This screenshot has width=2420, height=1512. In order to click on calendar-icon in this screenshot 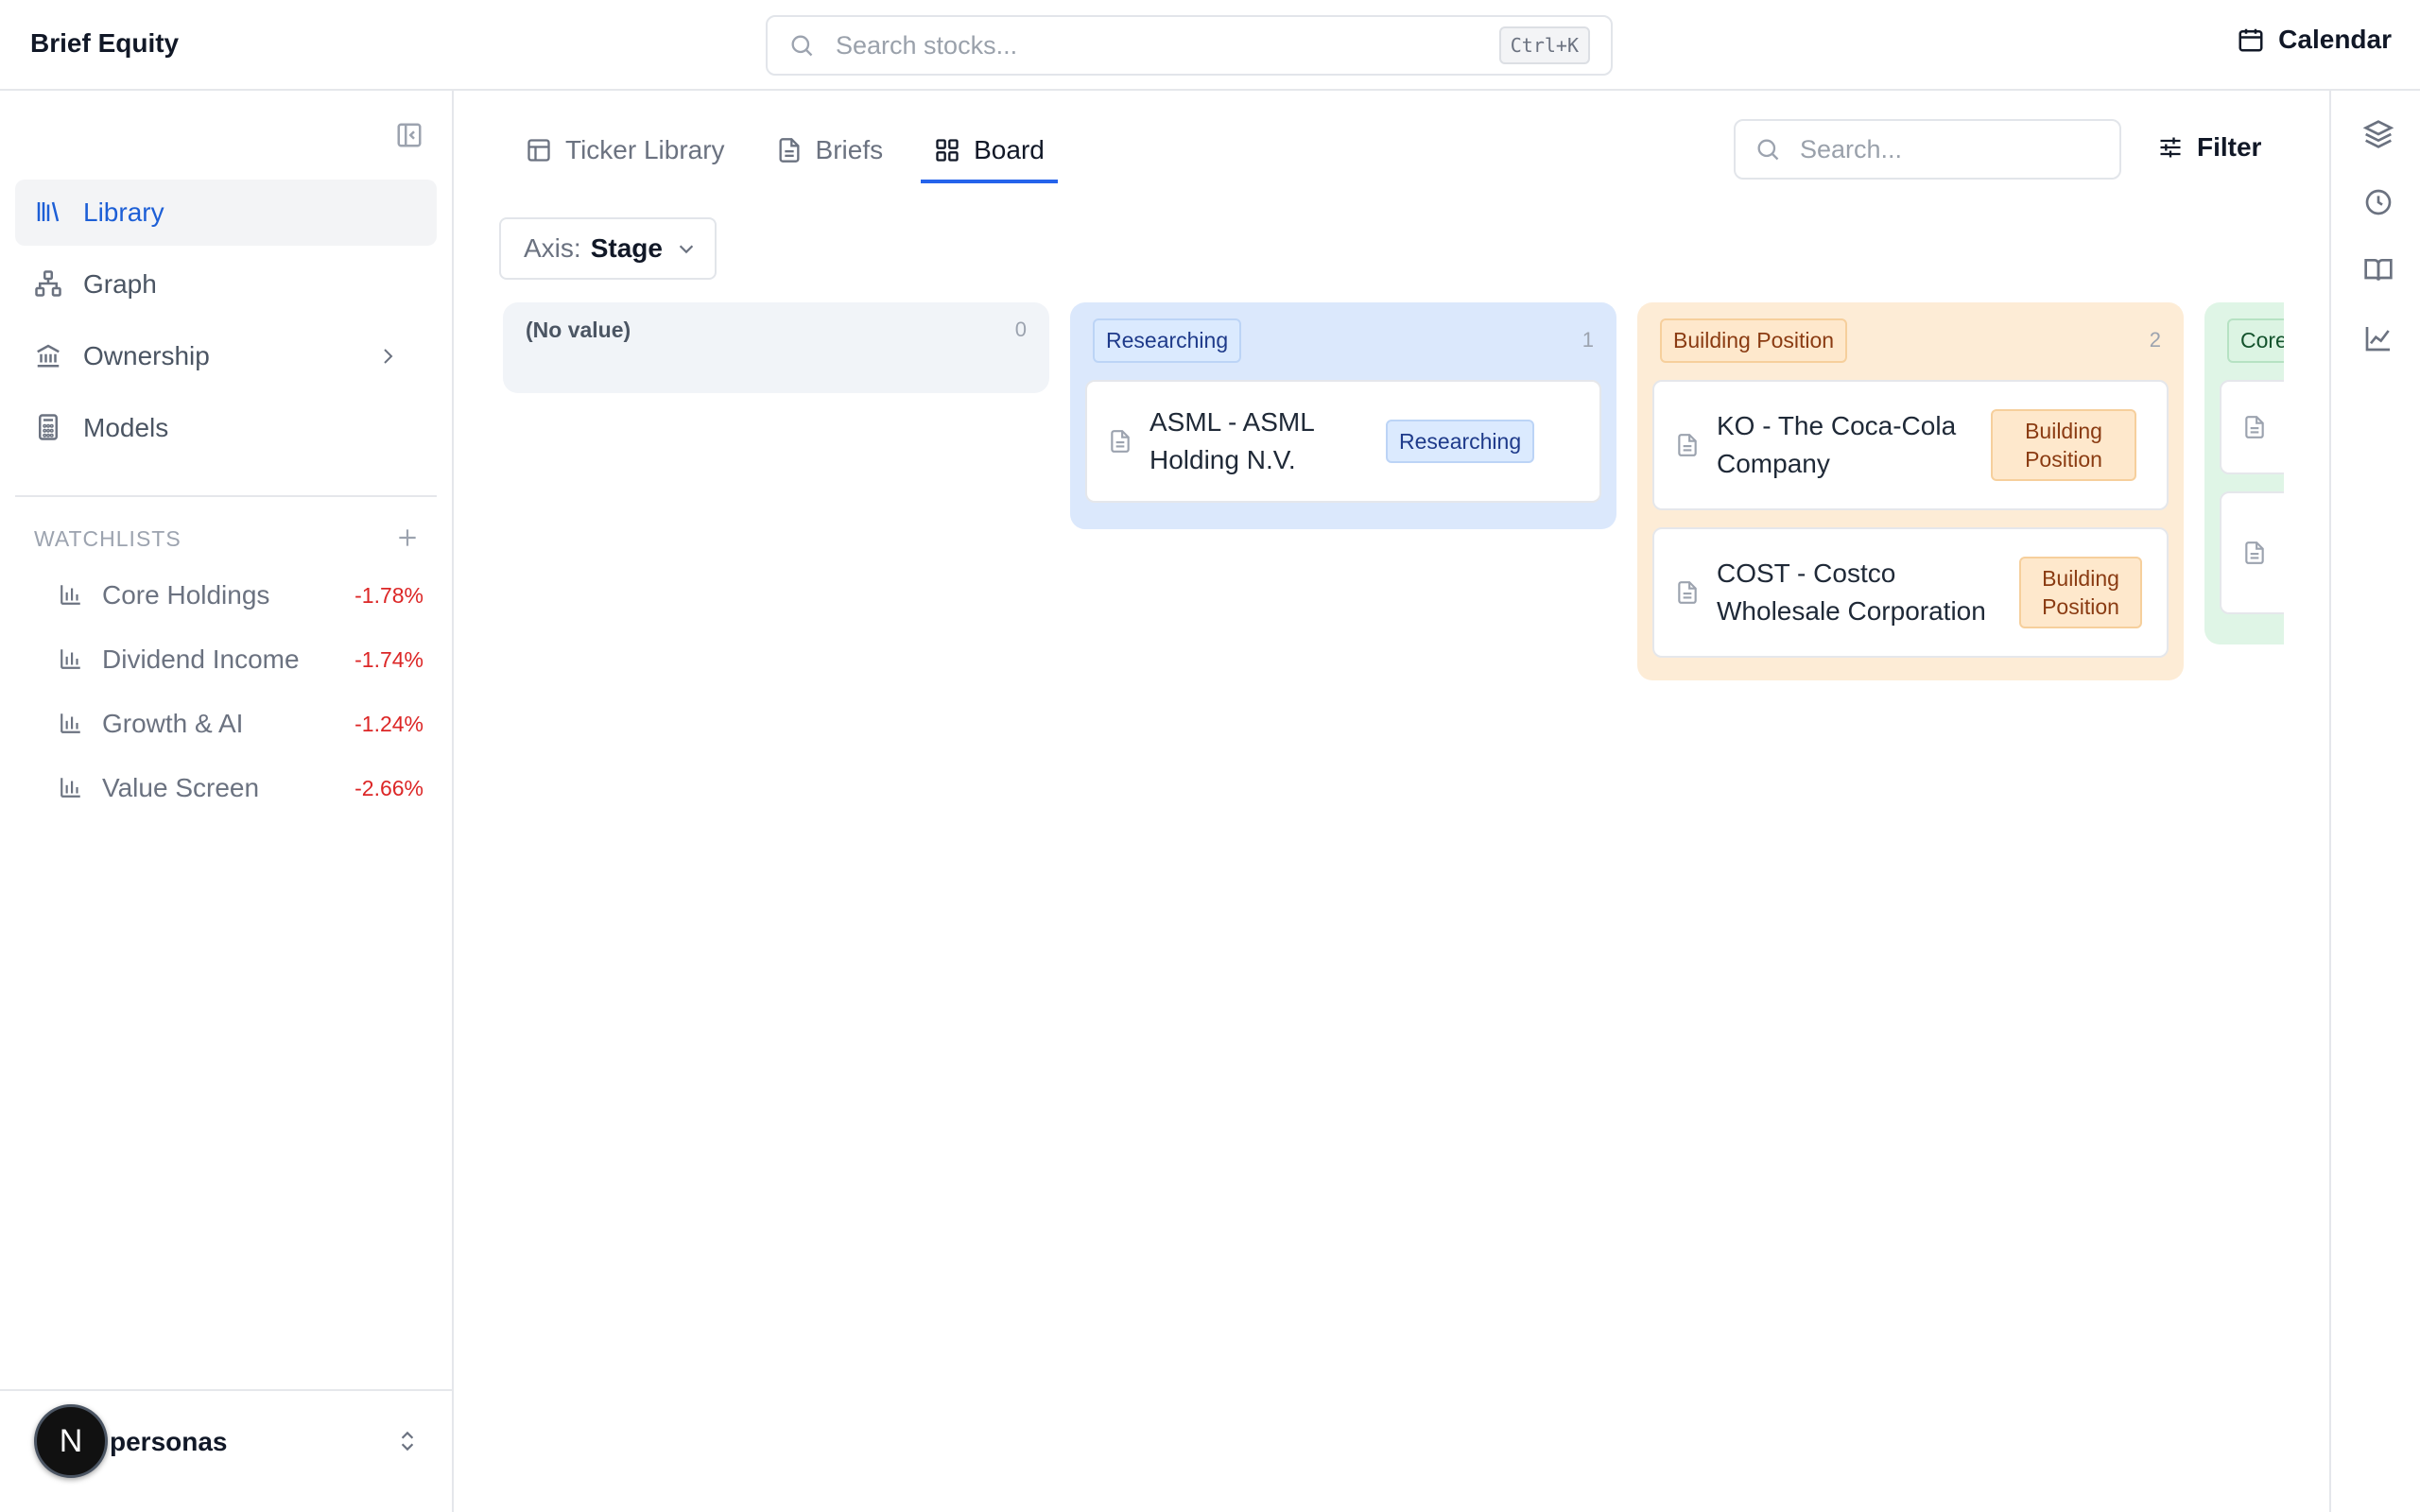, I will do `click(2251, 40)`.